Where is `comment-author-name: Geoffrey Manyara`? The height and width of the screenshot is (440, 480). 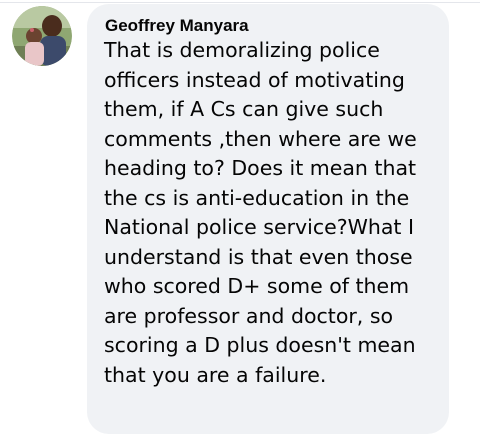 comment-author-name: Geoffrey Manyara is located at coordinates (177, 26).